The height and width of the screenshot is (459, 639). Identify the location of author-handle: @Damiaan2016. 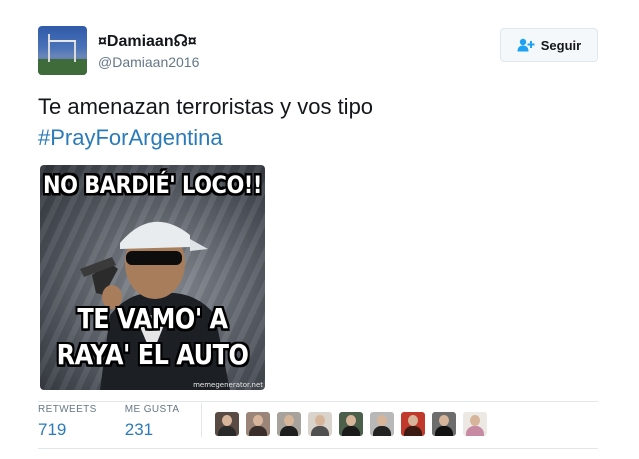
(148, 62).